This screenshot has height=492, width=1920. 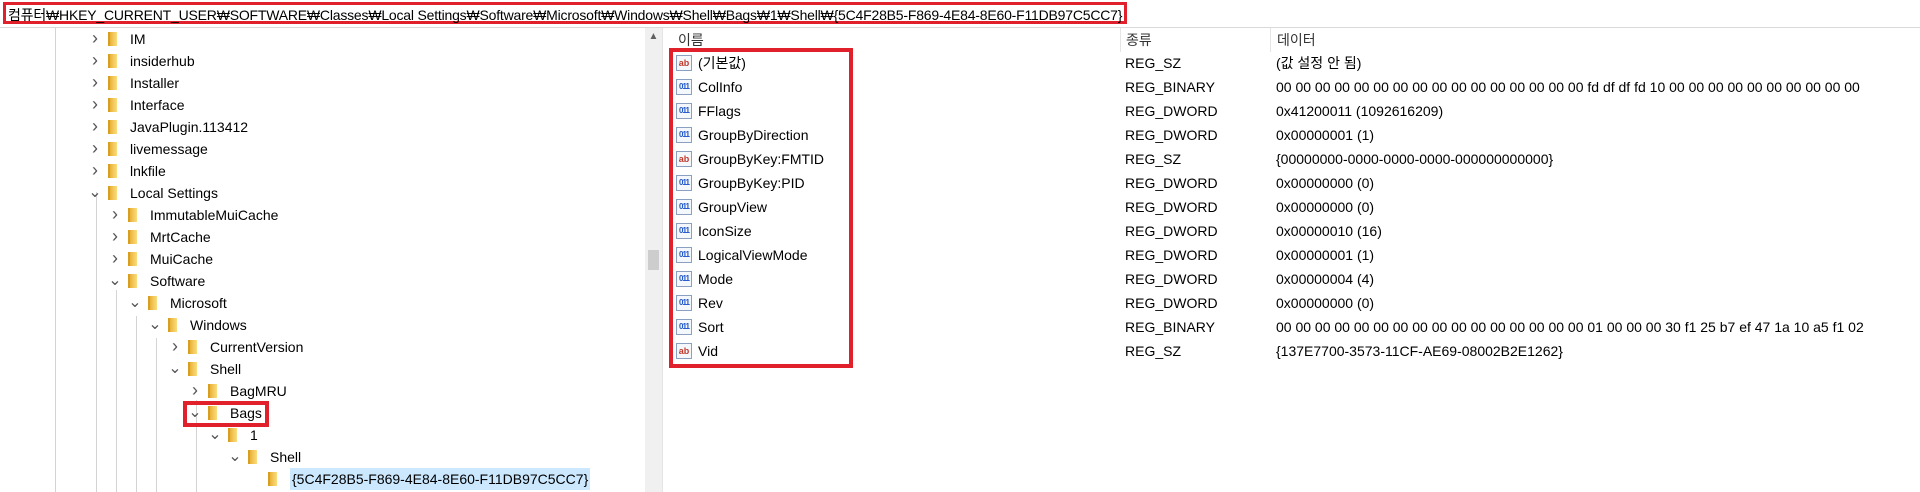 What do you see at coordinates (322, 39) in the screenshot?
I see `tree-node: IM` at bounding box center [322, 39].